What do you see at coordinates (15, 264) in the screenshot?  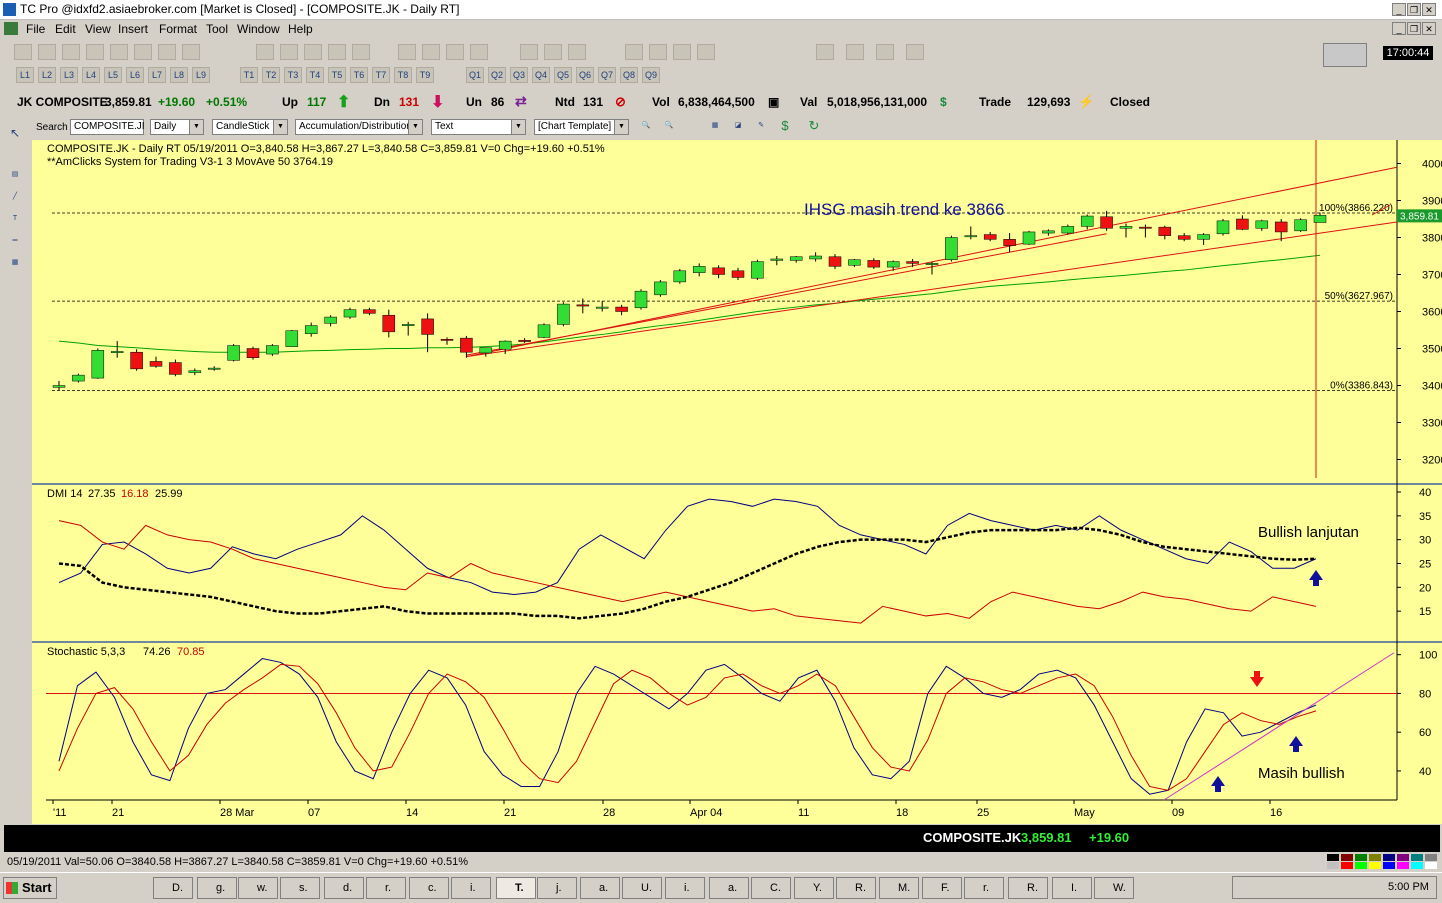 I see `grid-icon: ▦` at bounding box center [15, 264].